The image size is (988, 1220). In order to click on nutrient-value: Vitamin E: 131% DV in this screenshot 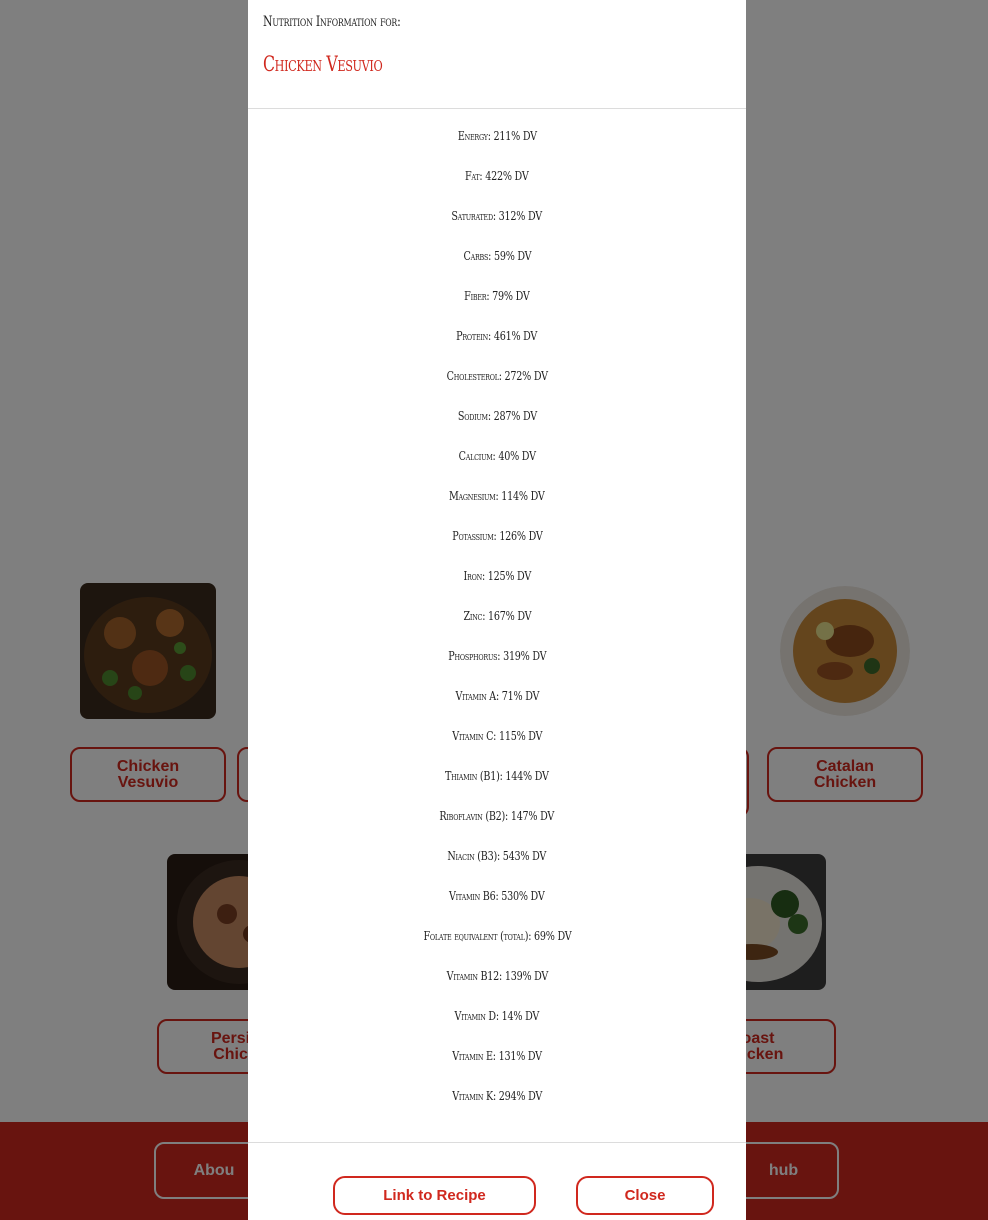, I will do `click(497, 1056)`.